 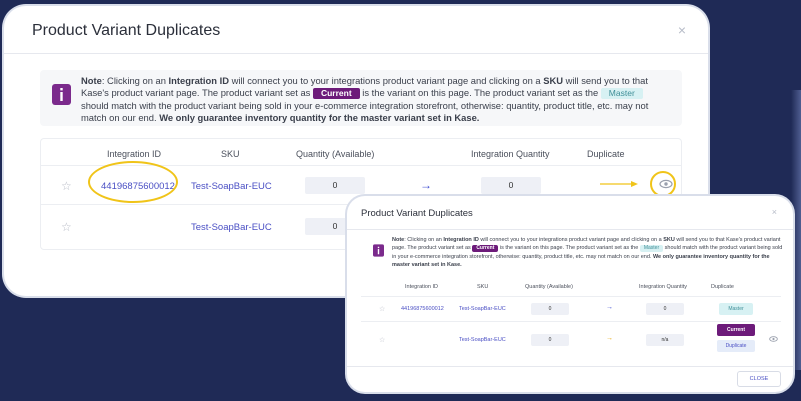 What do you see at coordinates (736, 309) in the screenshot?
I see `master-badge: Master` at bounding box center [736, 309].